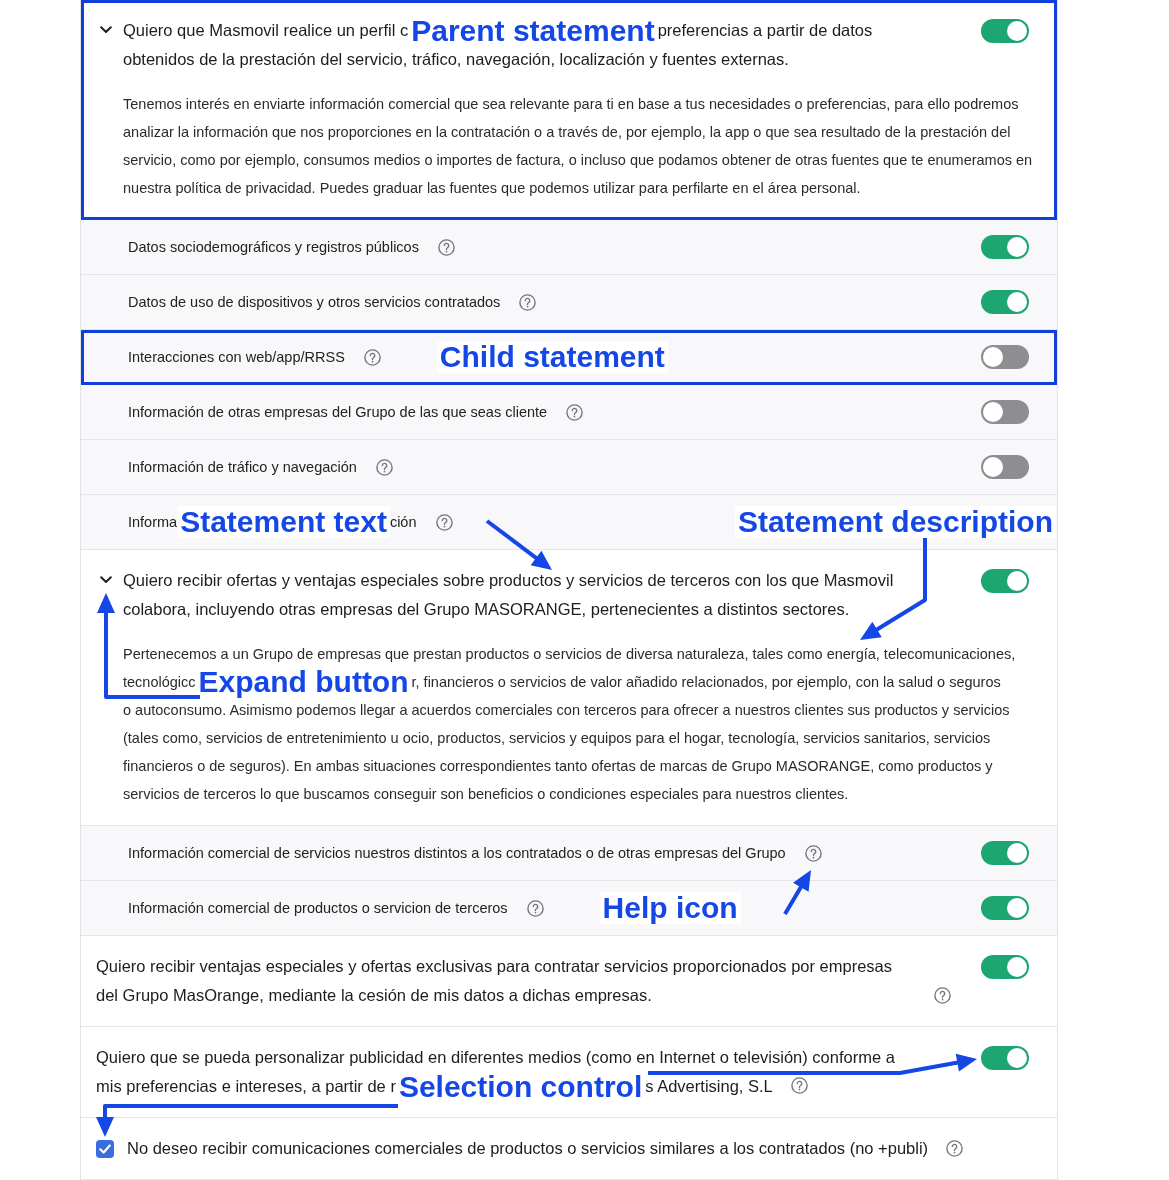  What do you see at coordinates (765, 30) in the screenshot?
I see `statement-title: preferencias a partir de datos` at bounding box center [765, 30].